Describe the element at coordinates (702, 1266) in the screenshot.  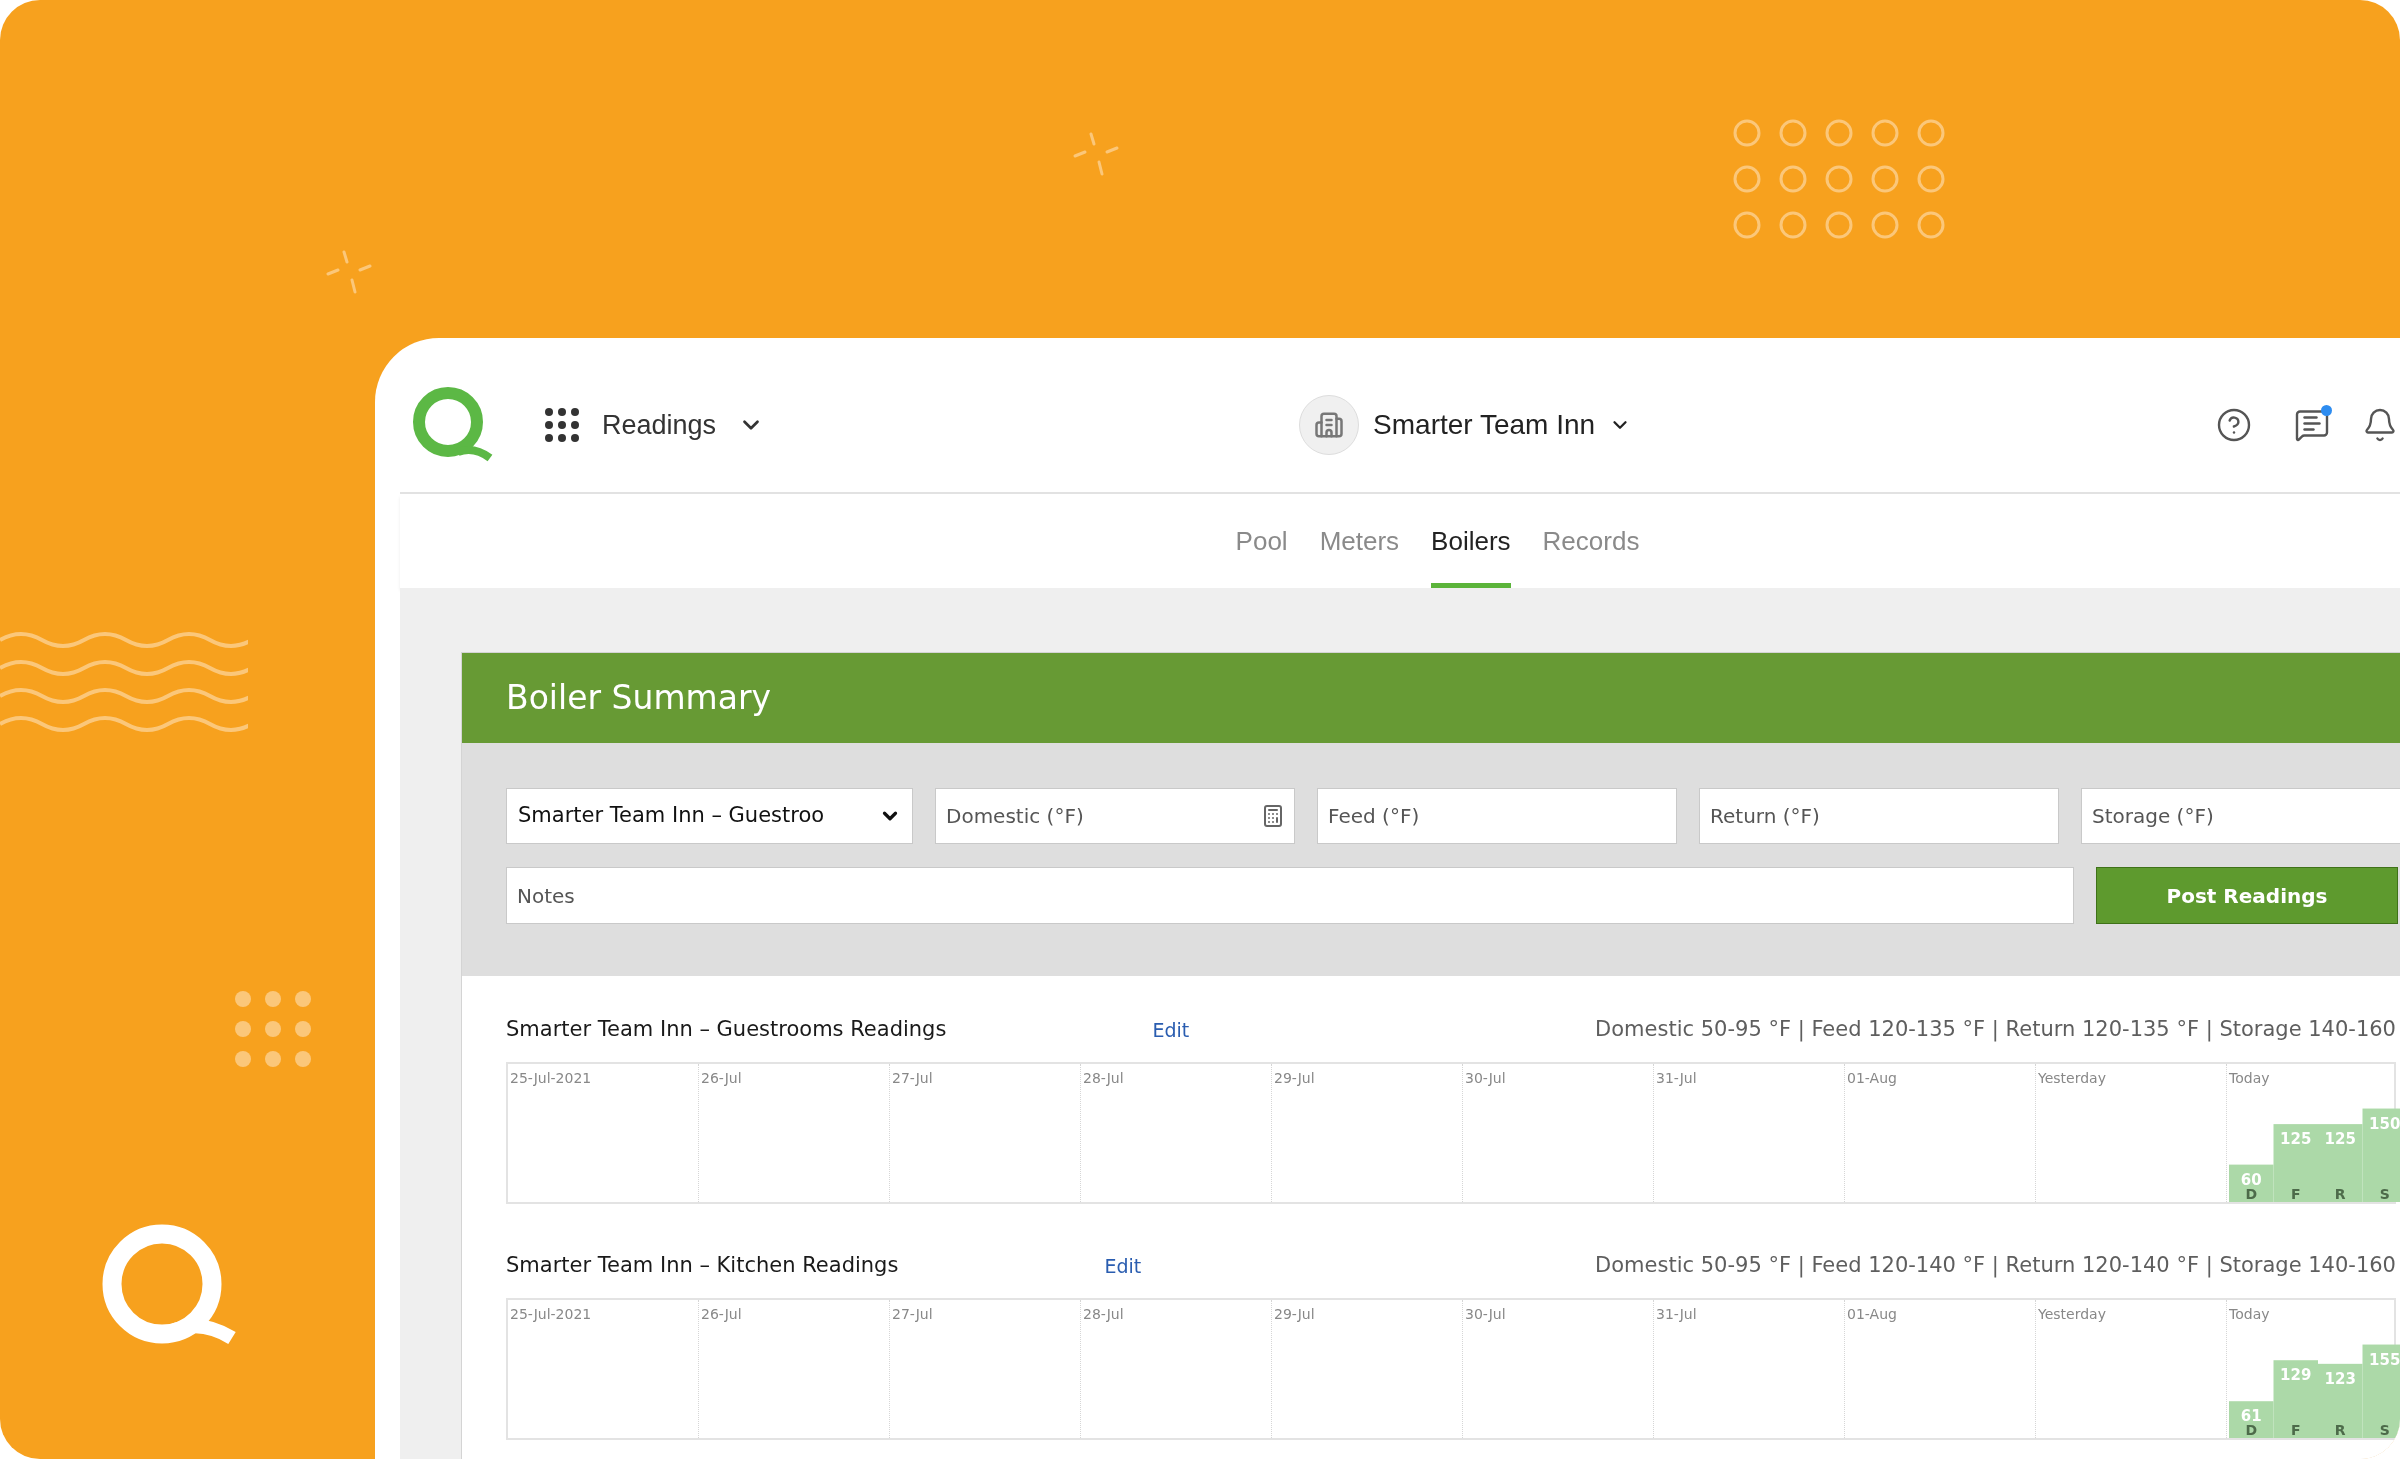
I see `group-title: Smarter Team Inn – Kitchen Readings` at that location.